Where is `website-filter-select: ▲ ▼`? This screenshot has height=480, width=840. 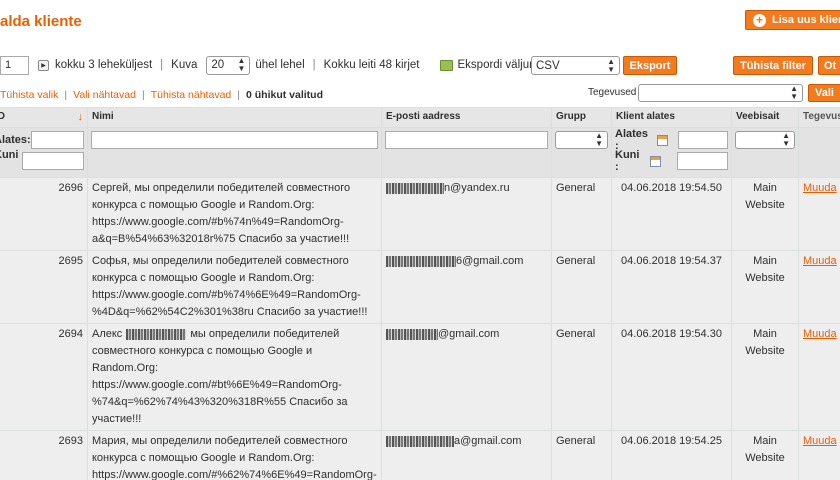 website-filter-select: ▲ ▼ is located at coordinates (765, 140).